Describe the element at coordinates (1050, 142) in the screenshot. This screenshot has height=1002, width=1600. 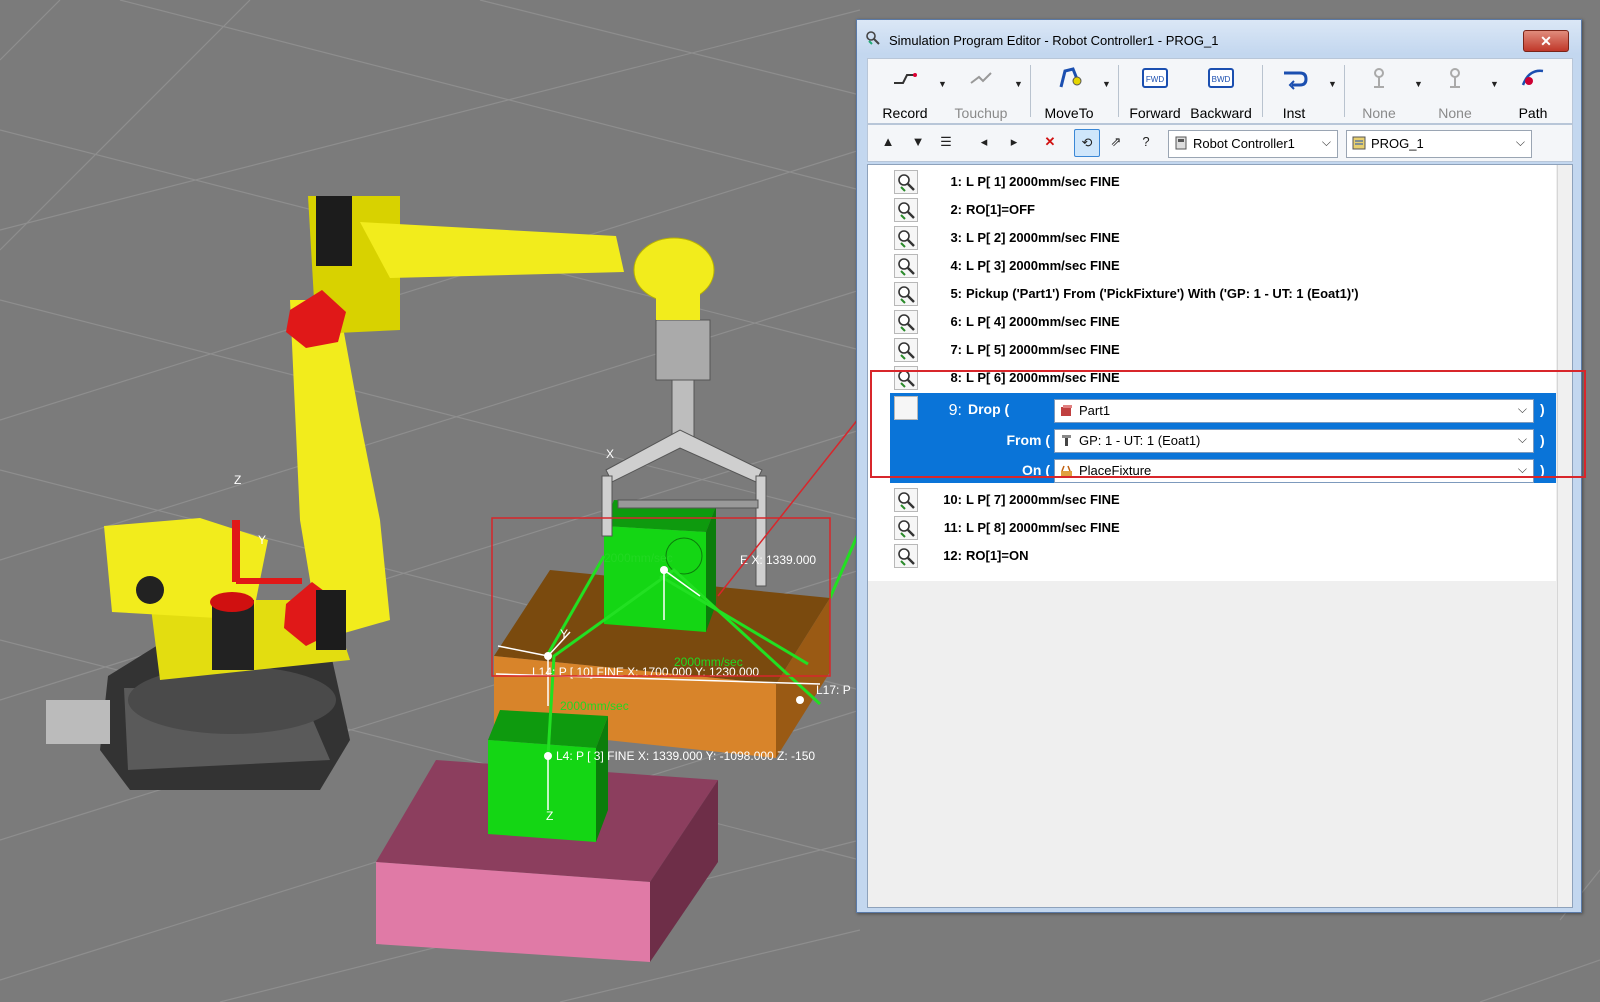
I see `delete-icon: ✕` at that location.